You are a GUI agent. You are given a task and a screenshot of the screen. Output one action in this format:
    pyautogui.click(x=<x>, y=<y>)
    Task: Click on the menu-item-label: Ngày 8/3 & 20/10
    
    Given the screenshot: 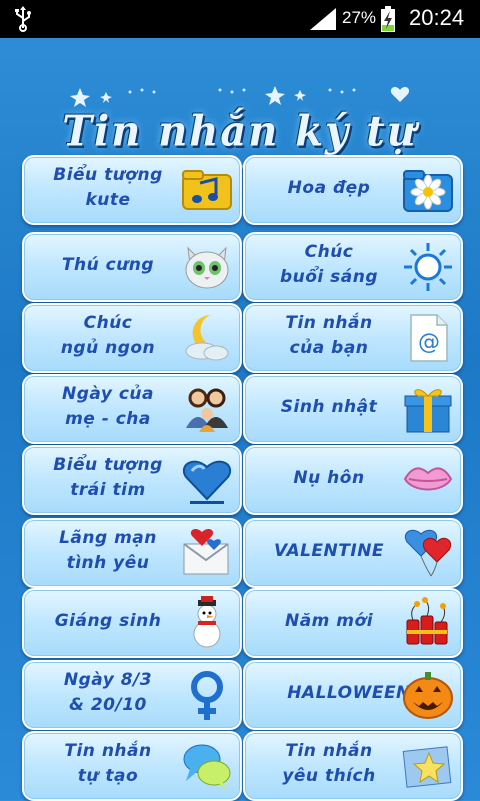 What is the action you would take?
    pyautogui.click(x=108, y=692)
    